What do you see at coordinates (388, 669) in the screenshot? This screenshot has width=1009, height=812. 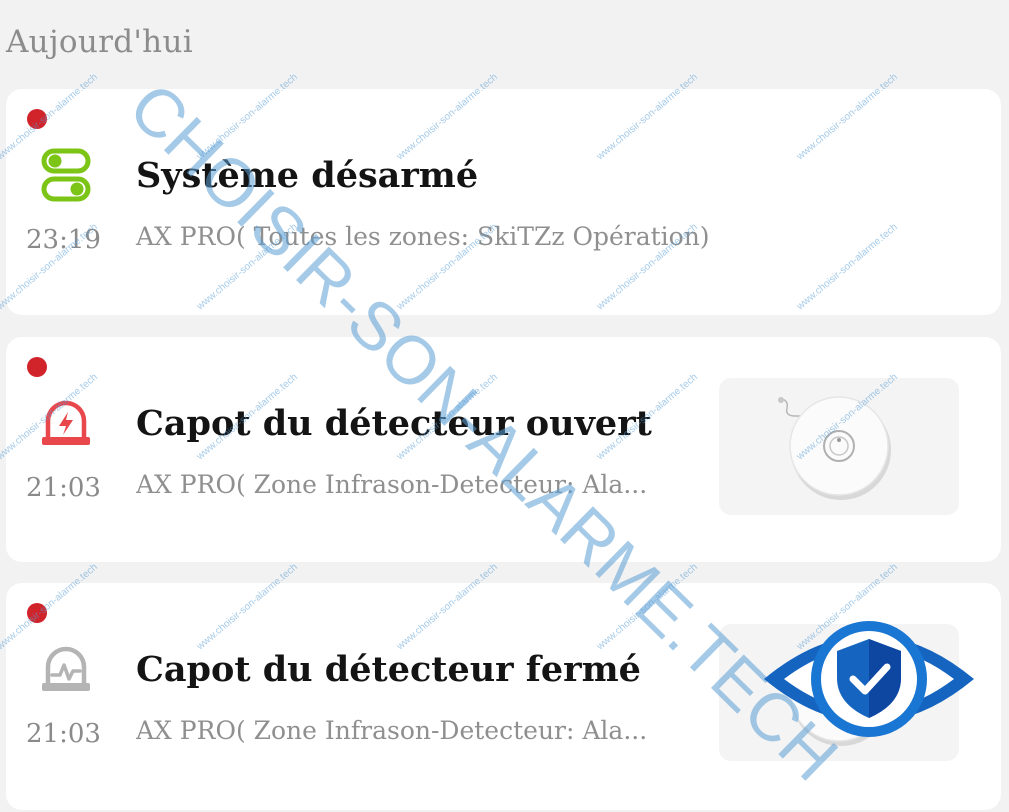 I see `event-title: Capot du détecteur fermé` at bounding box center [388, 669].